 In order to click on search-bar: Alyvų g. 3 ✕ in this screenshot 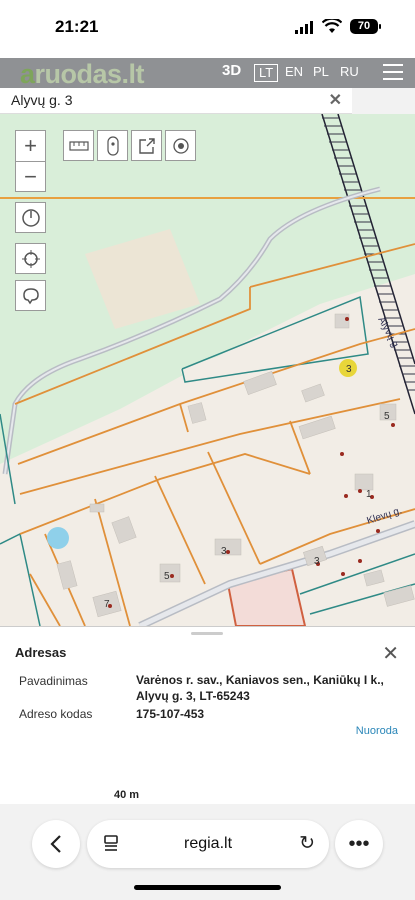, I will do `click(176, 101)`.